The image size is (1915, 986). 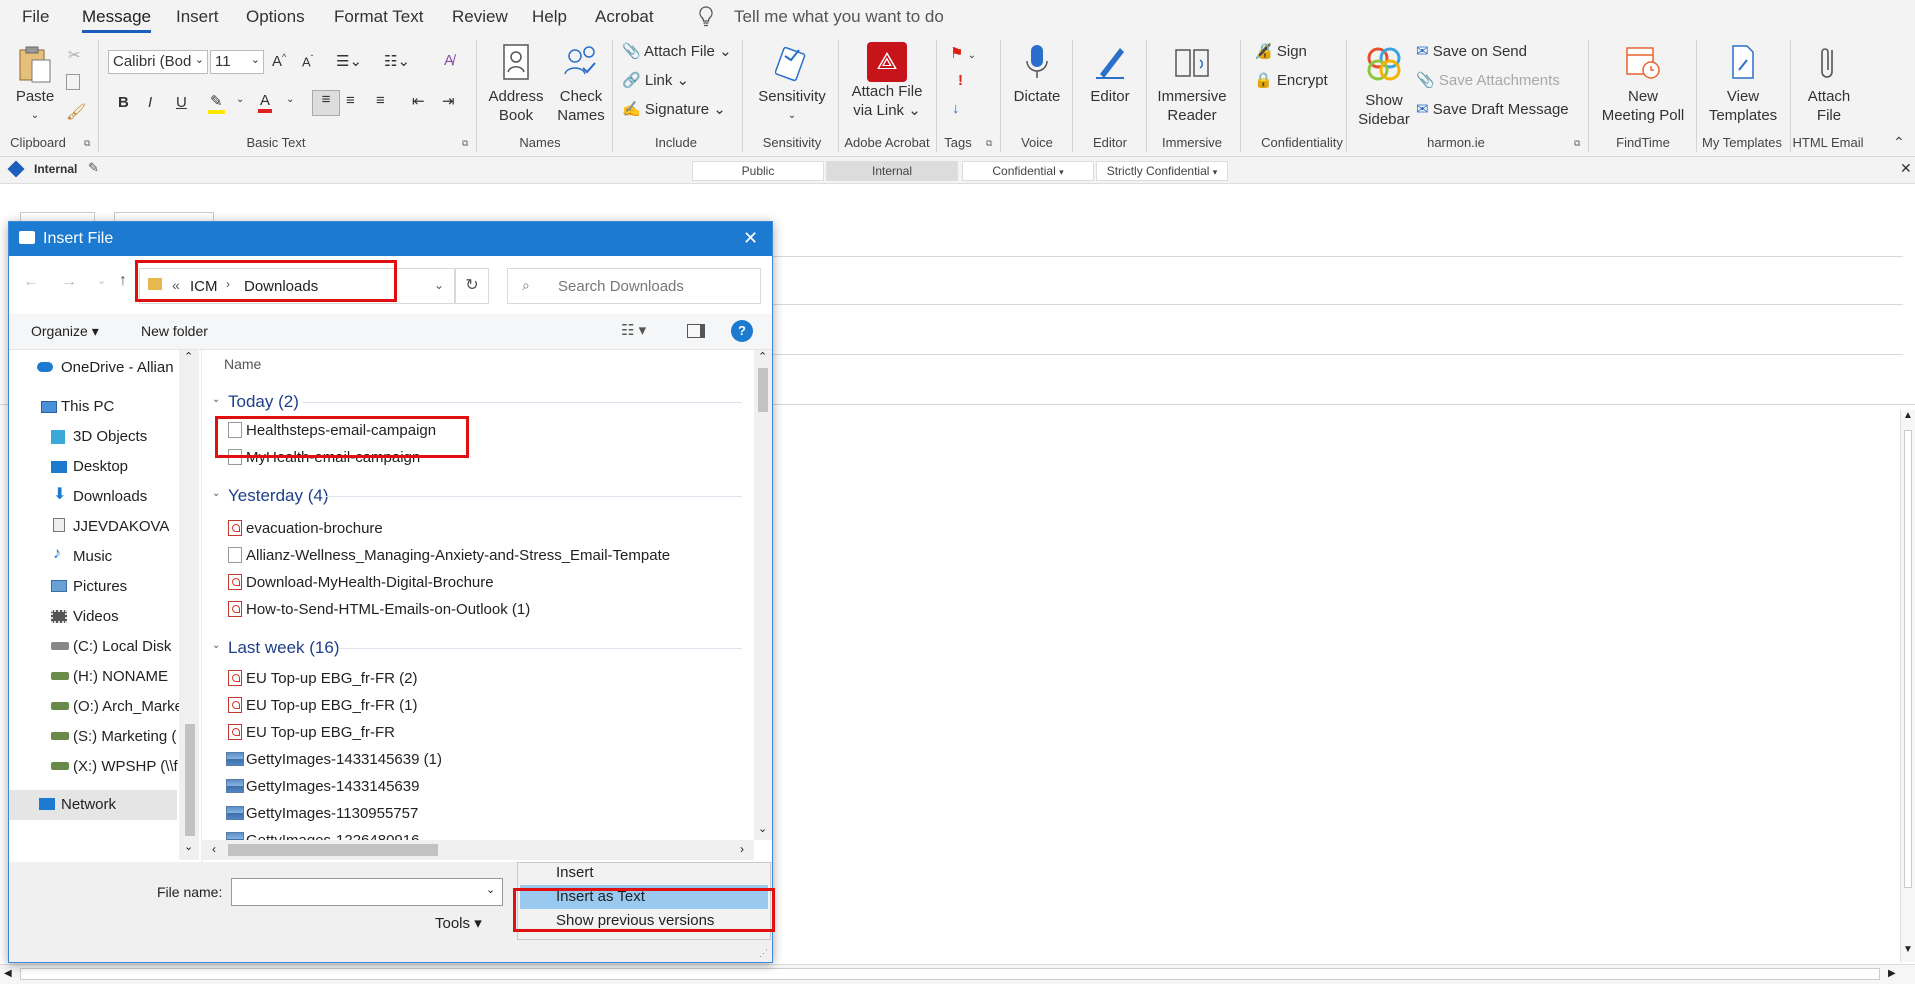 I want to click on nav-drive-s: (S:) Marketing (, so click(x=124, y=736).